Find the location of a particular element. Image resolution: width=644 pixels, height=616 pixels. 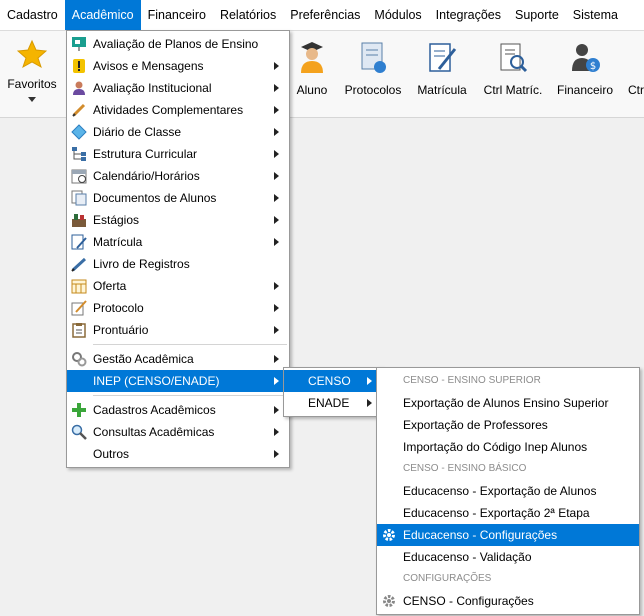

menu-item-label: CENSO is located at coordinates (329, 381).